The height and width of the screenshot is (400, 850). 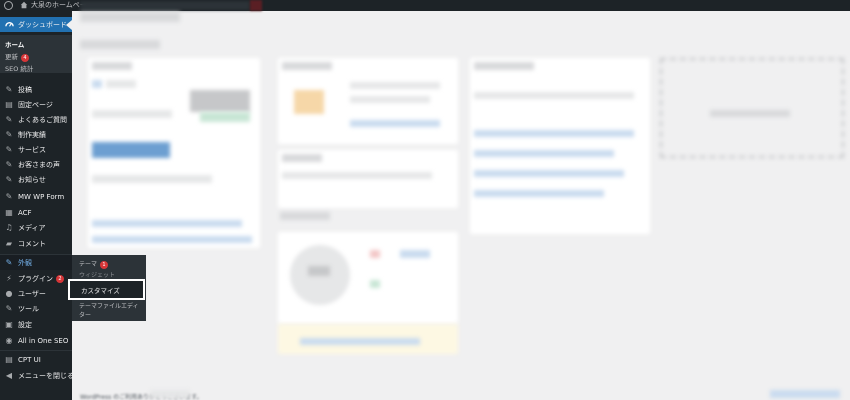 I want to click on sidebar-item-acf: ▦ ACF, so click(x=36, y=212).